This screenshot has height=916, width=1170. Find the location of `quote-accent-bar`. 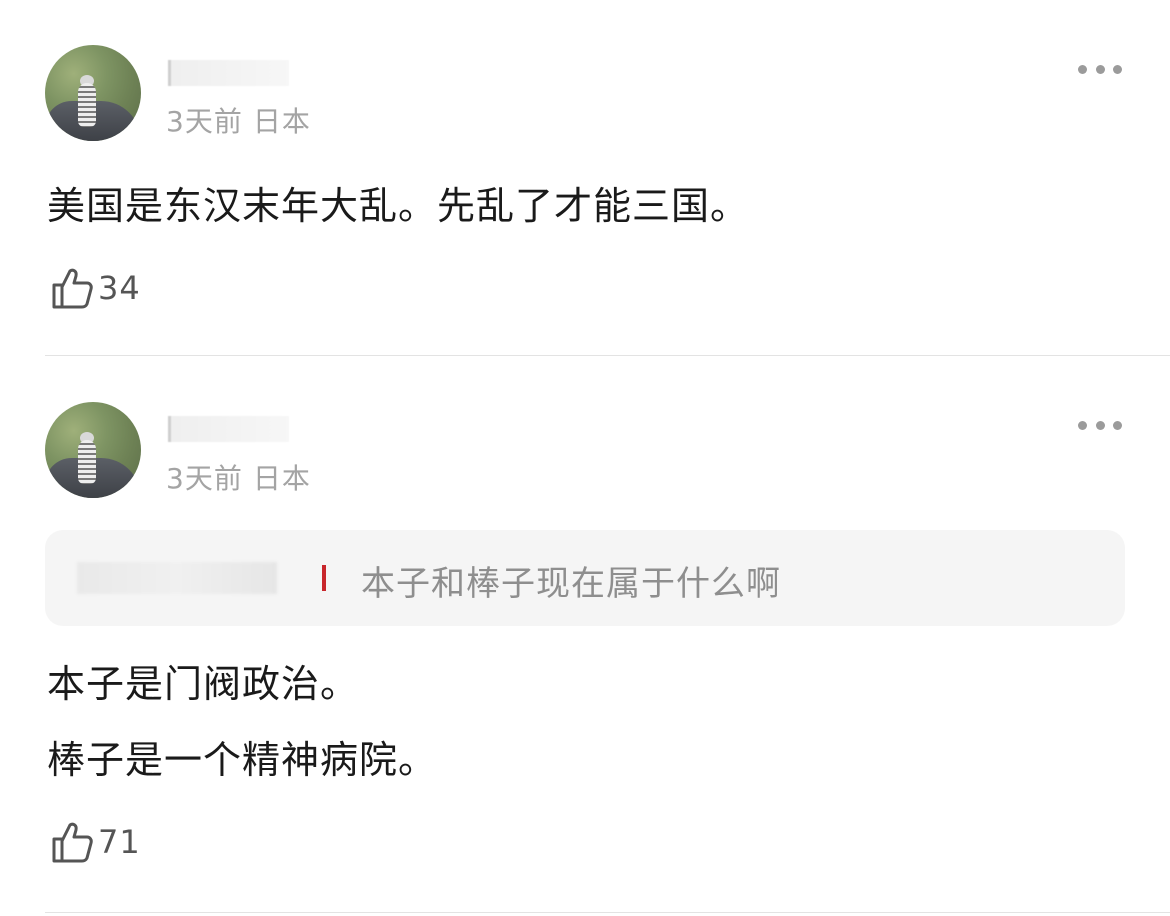

quote-accent-bar is located at coordinates (324, 578).